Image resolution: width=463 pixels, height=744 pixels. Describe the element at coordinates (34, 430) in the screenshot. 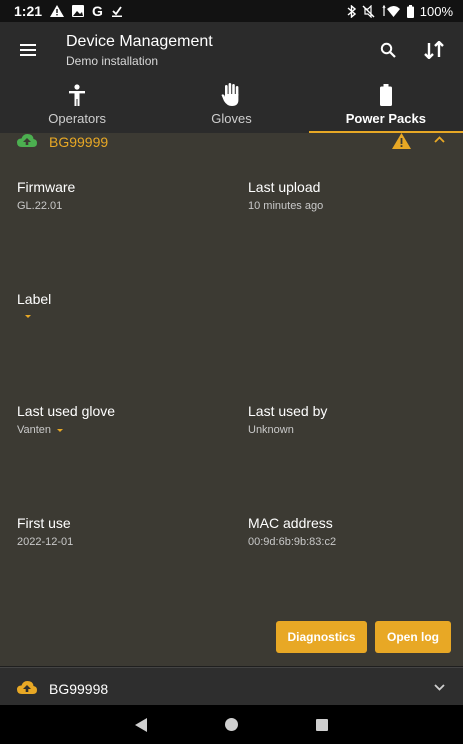

I see `last-used-glove-value: Vanten` at that location.